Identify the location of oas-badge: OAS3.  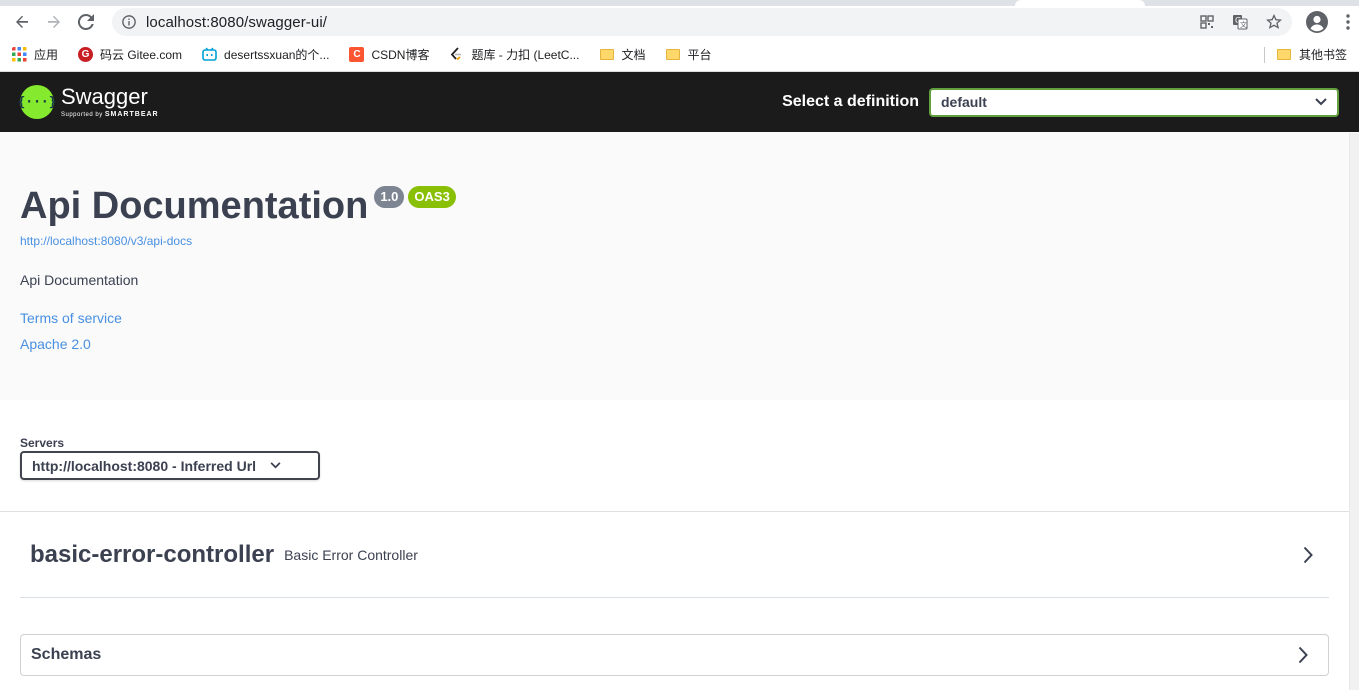
(432, 197).